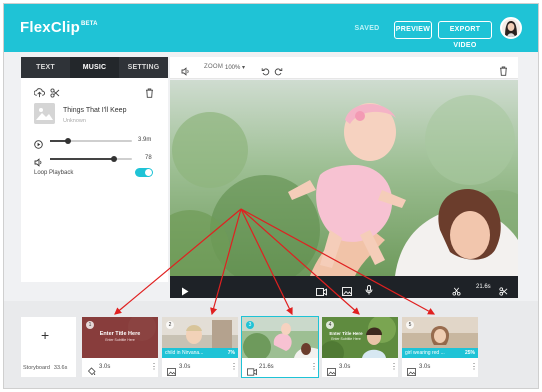 The width and height of the screenshot is (542, 392). What do you see at coordinates (186, 72) in the screenshot?
I see `speaker-icon` at bounding box center [186, 72].